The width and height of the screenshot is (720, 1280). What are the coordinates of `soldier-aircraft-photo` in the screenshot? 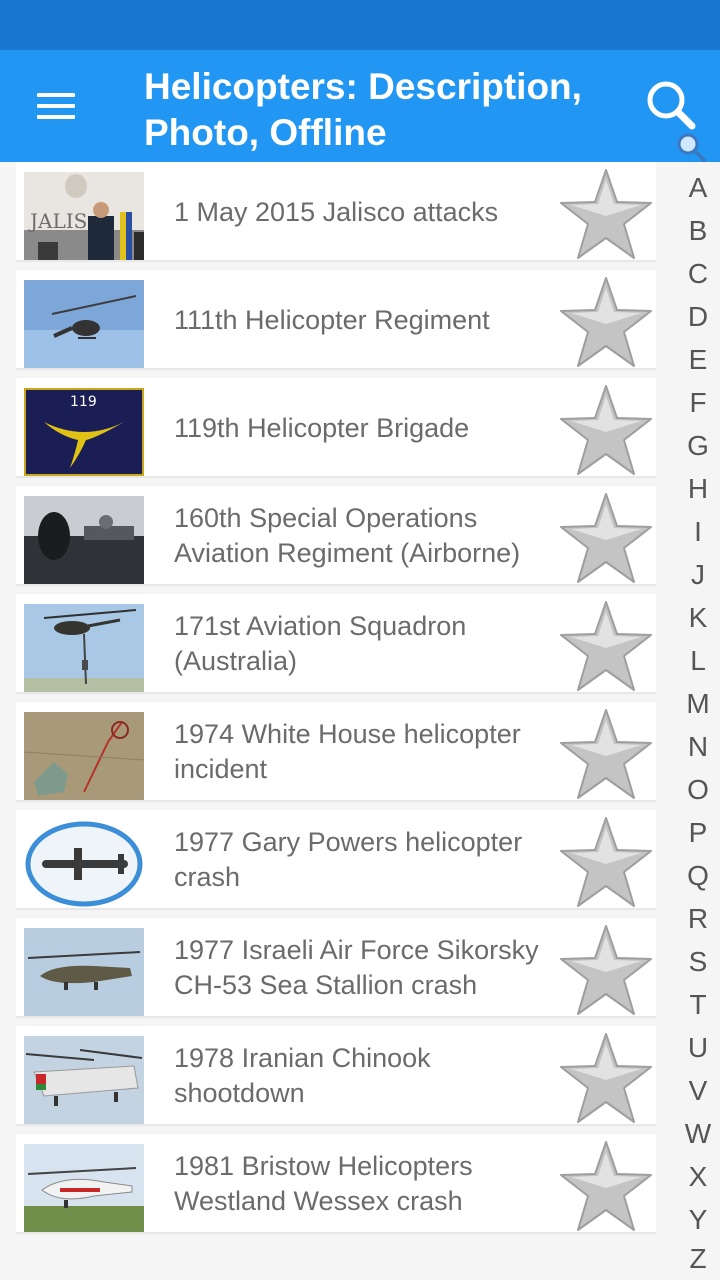 It's located at (84, 540).